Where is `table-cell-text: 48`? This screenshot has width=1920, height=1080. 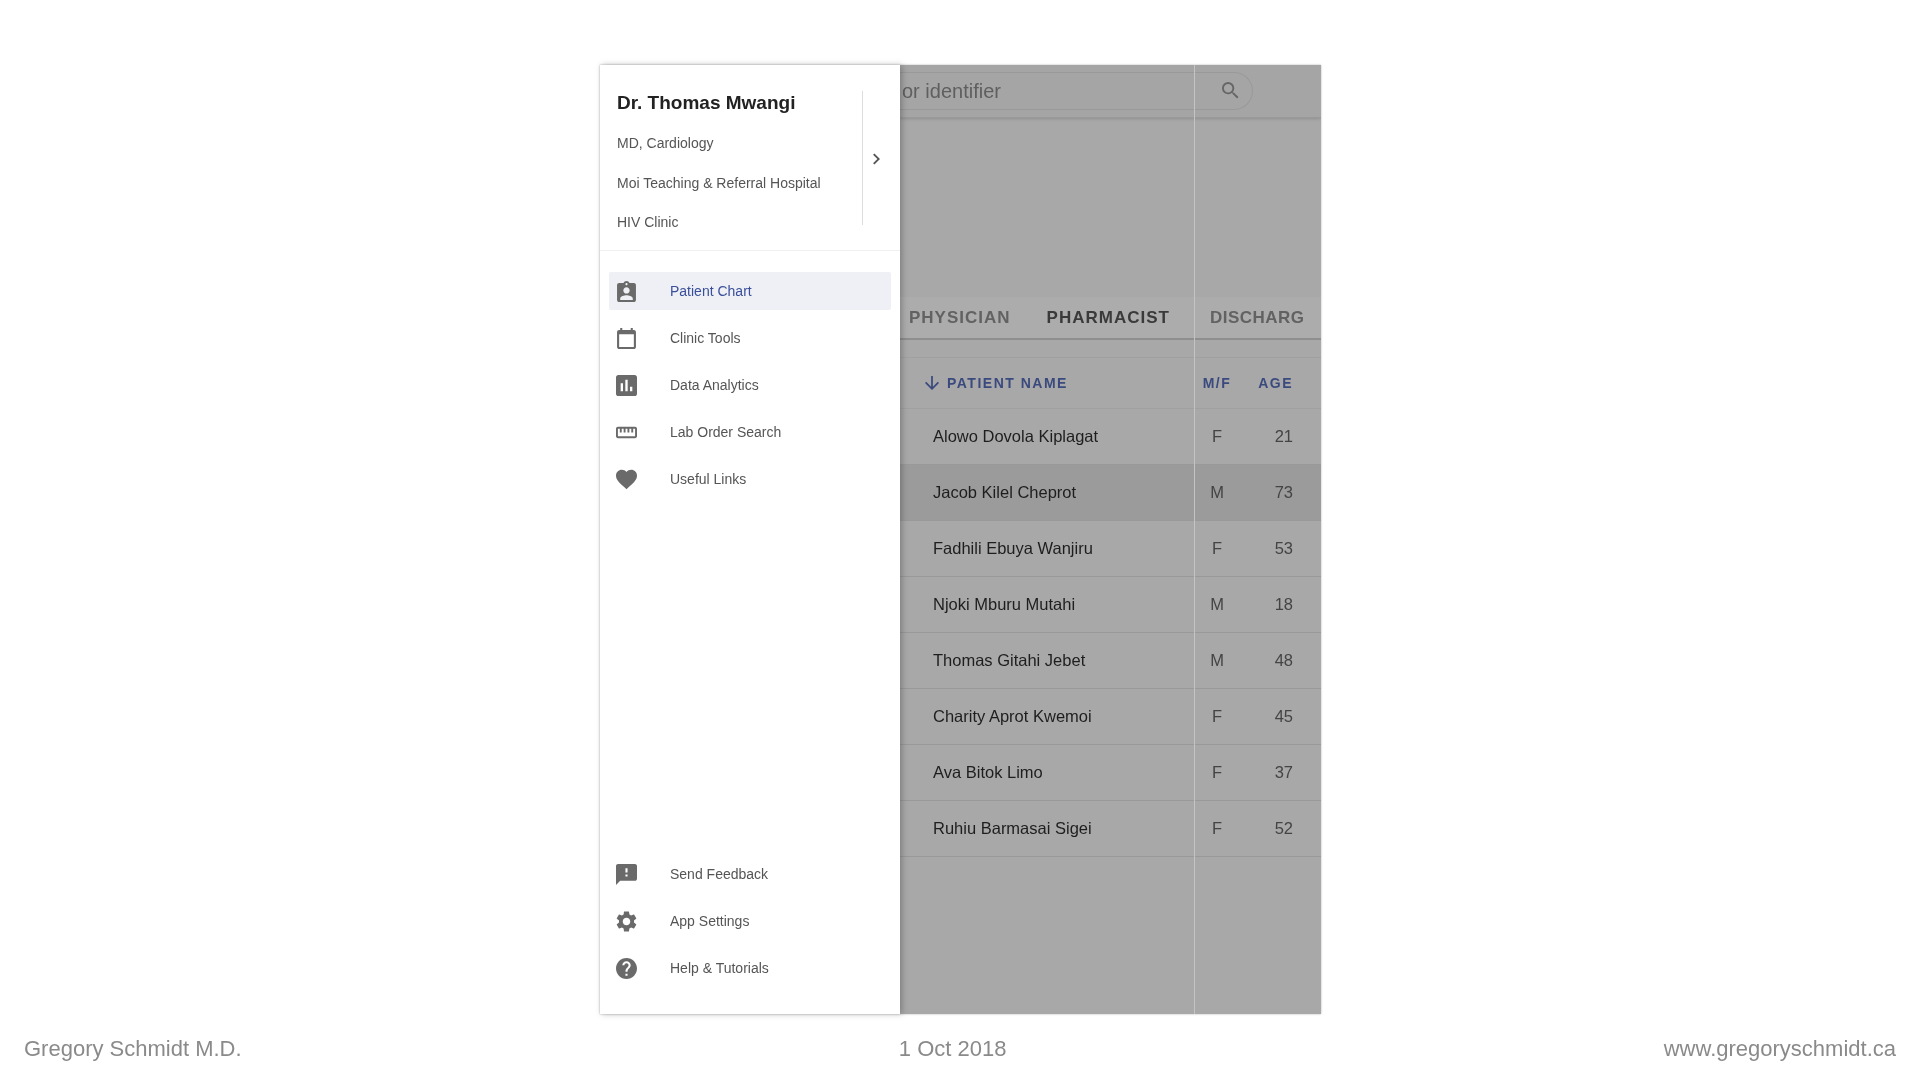 table-cell-text: 48 is located at coordinates (1283, 660).